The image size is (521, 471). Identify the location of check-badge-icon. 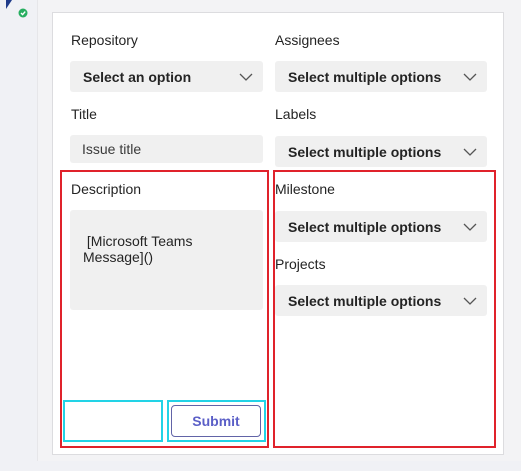
(23, 13).